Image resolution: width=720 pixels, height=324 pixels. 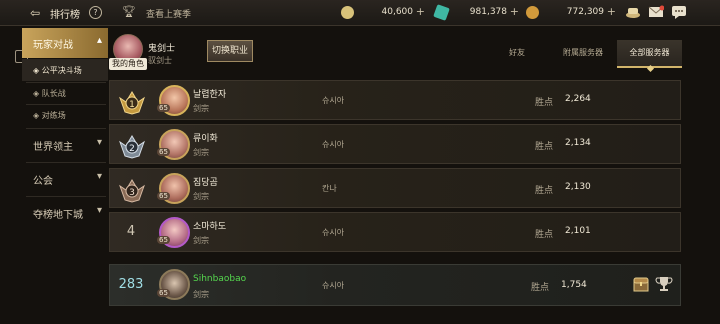 What do you see at coordinates (49, 115) in the screenshot?
I see `sidebar-sub-label: ◈ 对练场` at bounding box center [49, 115].